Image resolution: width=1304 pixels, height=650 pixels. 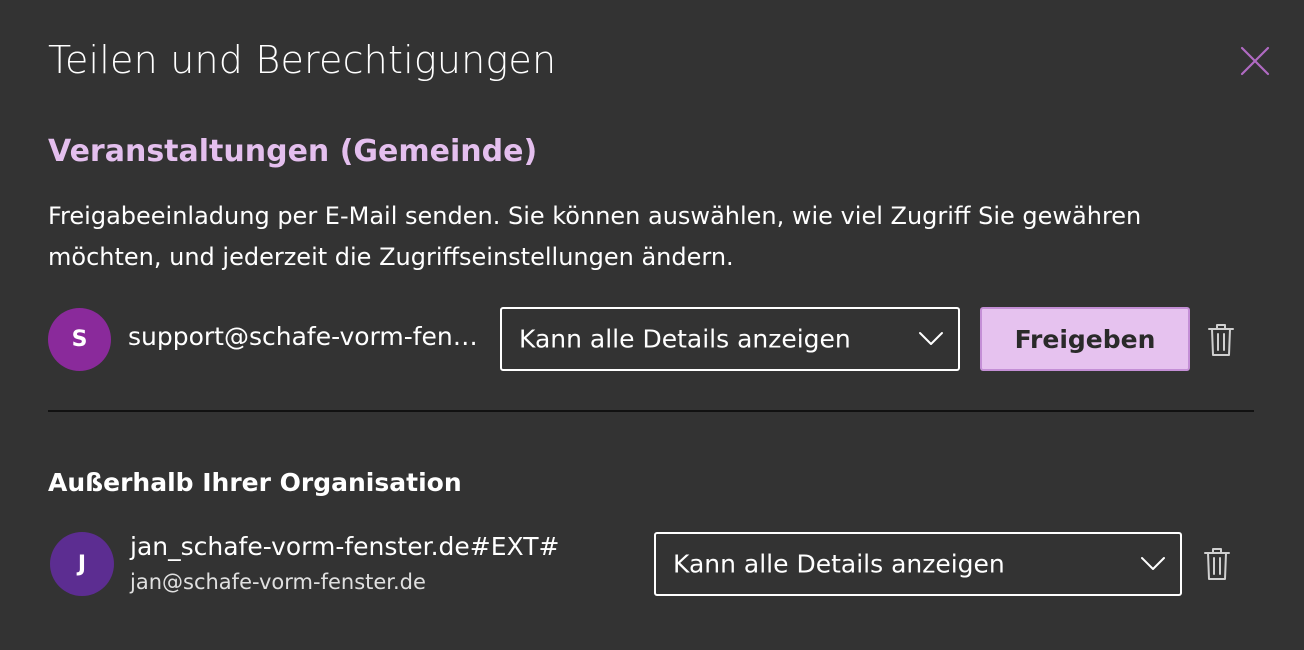 I want to click on permission-dropdown: Kann alle Details anzeigen, so click(x=730, y=339).